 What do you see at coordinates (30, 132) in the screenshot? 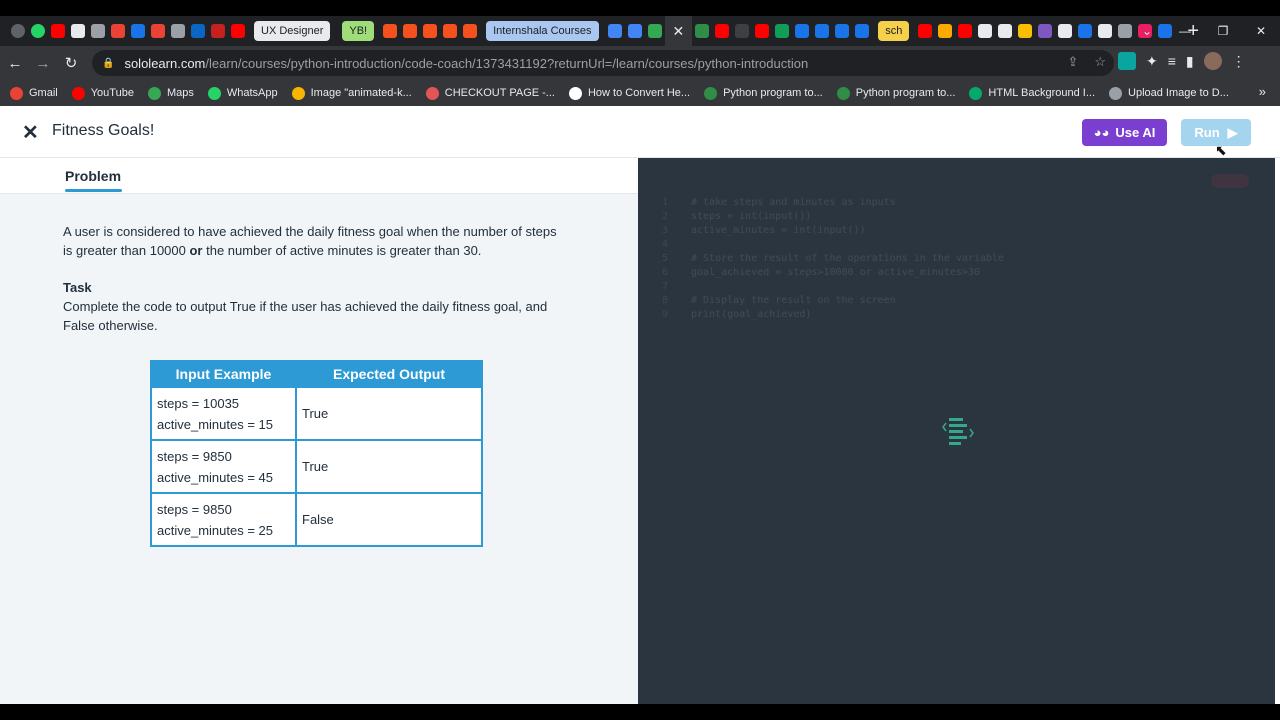
I see `close-lesson-icon: ✕` at bounding box center [30, 132].